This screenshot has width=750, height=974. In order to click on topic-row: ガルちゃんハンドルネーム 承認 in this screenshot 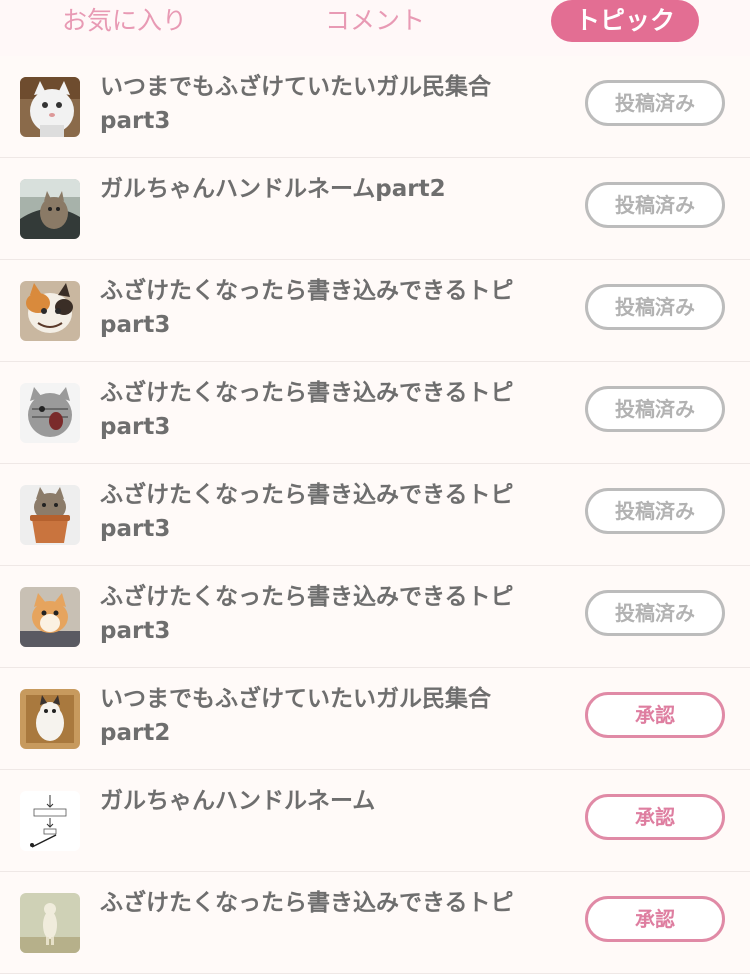, I will do `click(375, 821)`.